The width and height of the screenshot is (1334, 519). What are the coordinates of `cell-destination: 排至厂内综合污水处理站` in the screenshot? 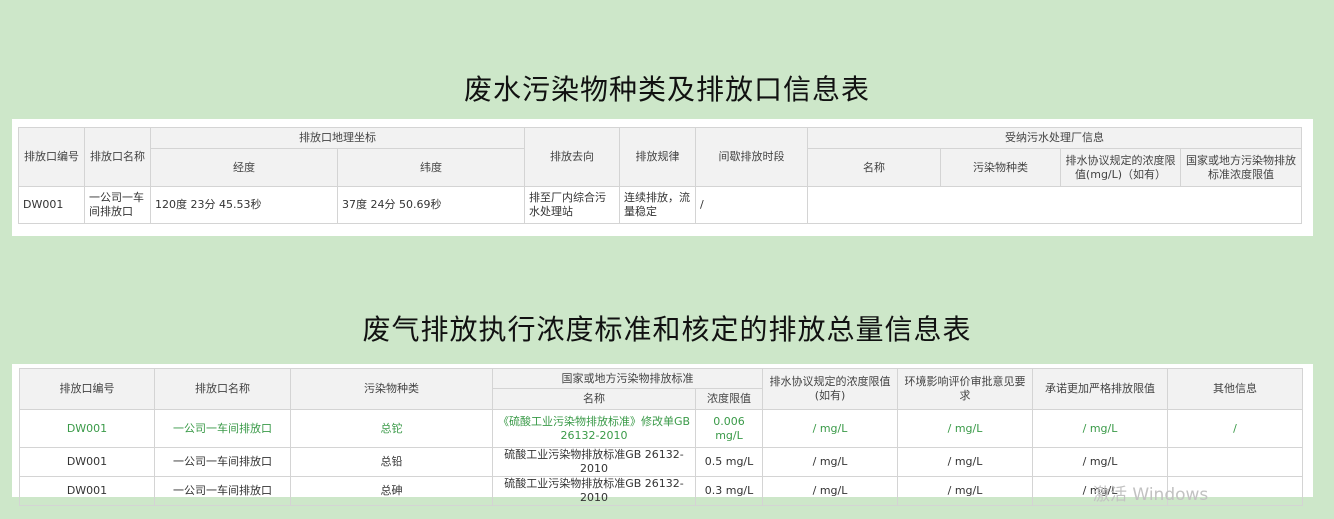 It's located at (572, 205).